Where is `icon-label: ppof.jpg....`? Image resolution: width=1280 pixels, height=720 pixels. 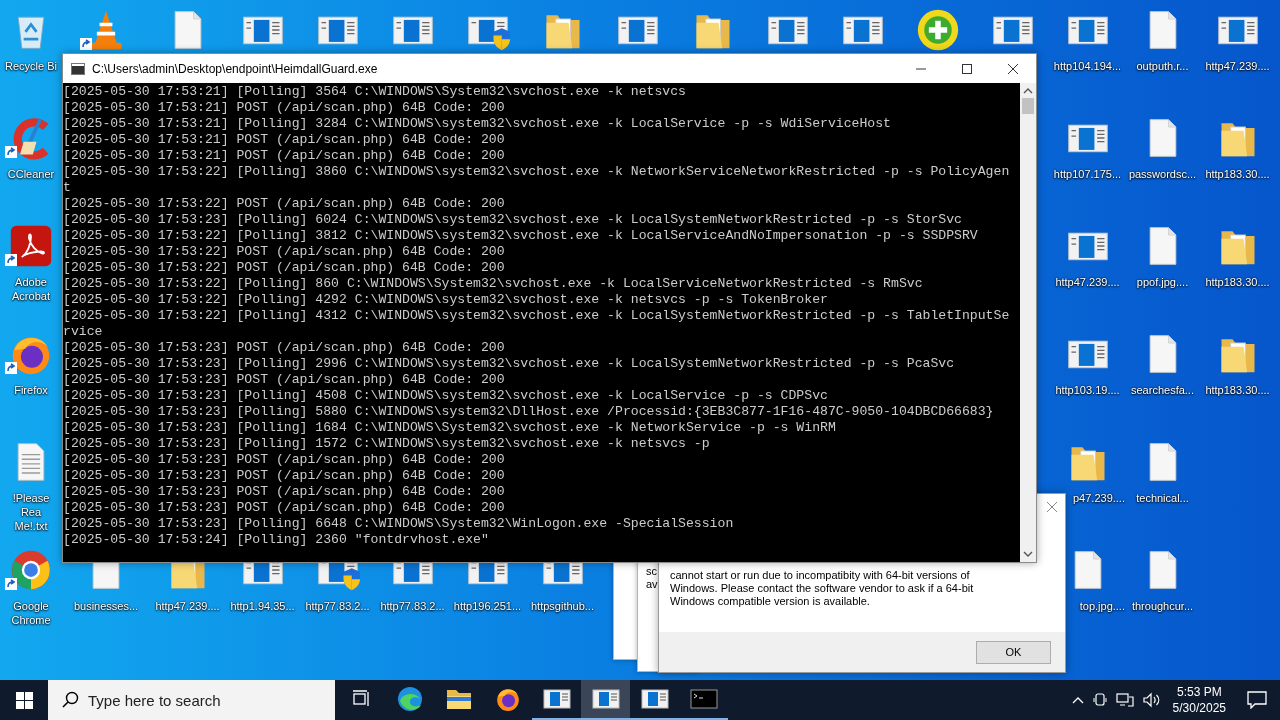
icon-label: ppof.jpg.... is located at coordinates (1162, 282).